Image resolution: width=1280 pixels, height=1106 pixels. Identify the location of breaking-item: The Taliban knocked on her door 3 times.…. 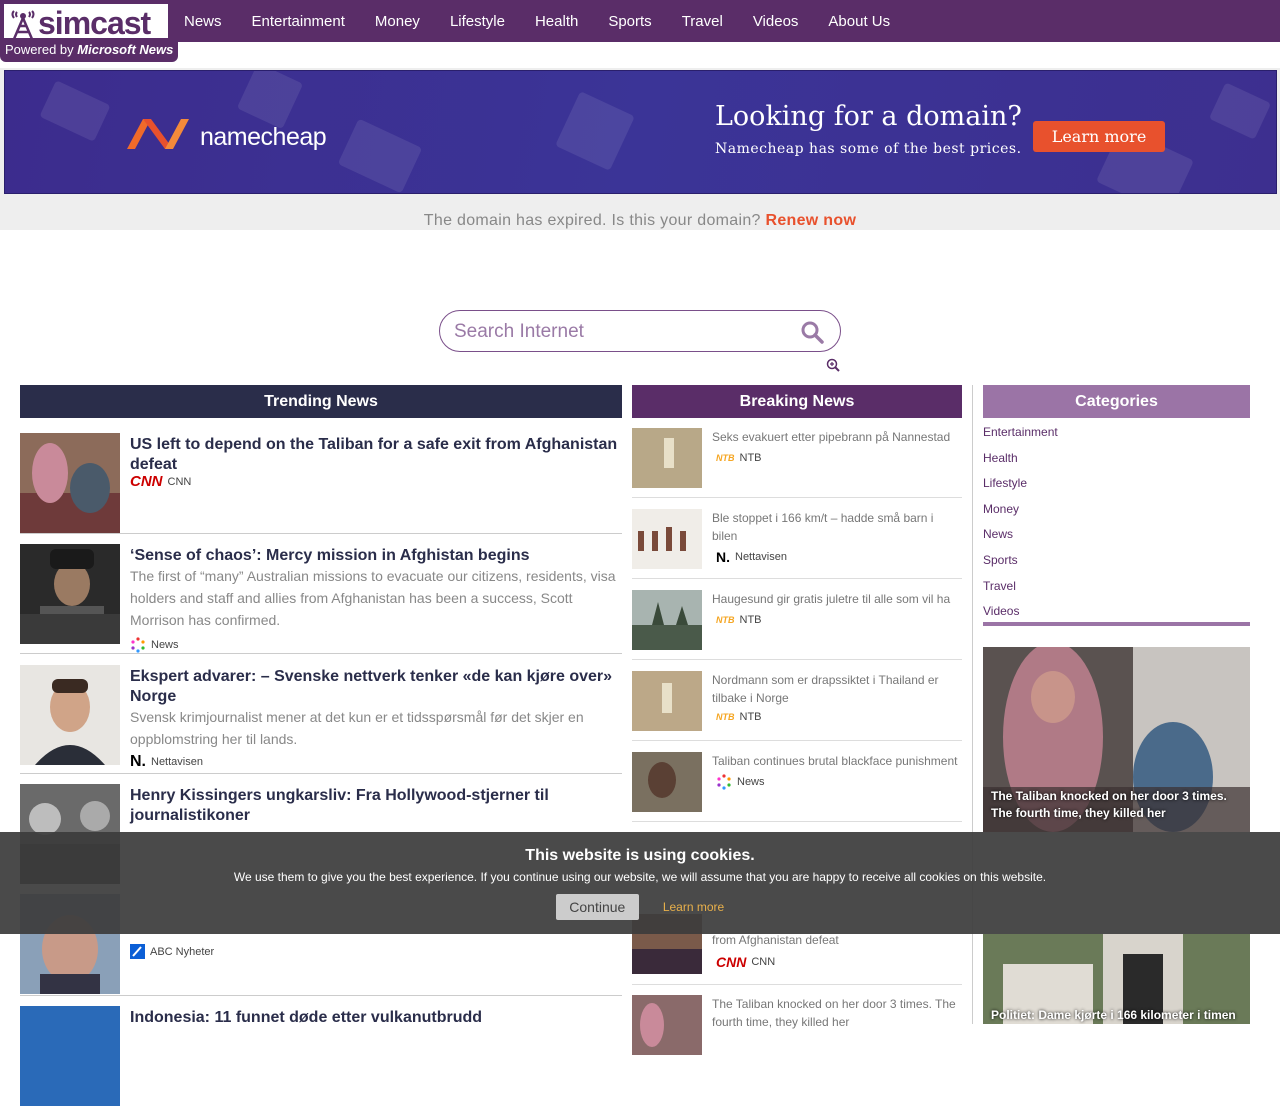
(797, 1025).